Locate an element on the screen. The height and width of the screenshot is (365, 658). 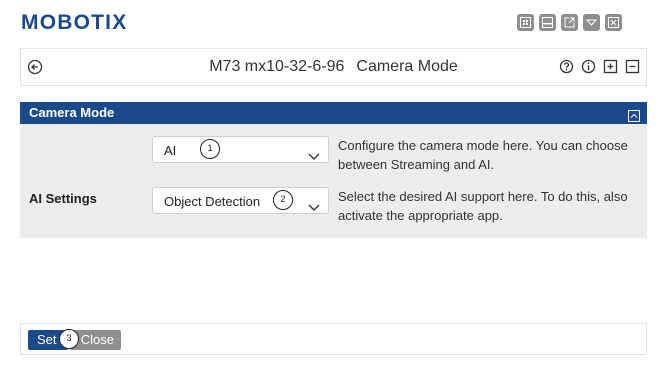
footer-bar: Set Close 3 is located at coordinates (333, 339).